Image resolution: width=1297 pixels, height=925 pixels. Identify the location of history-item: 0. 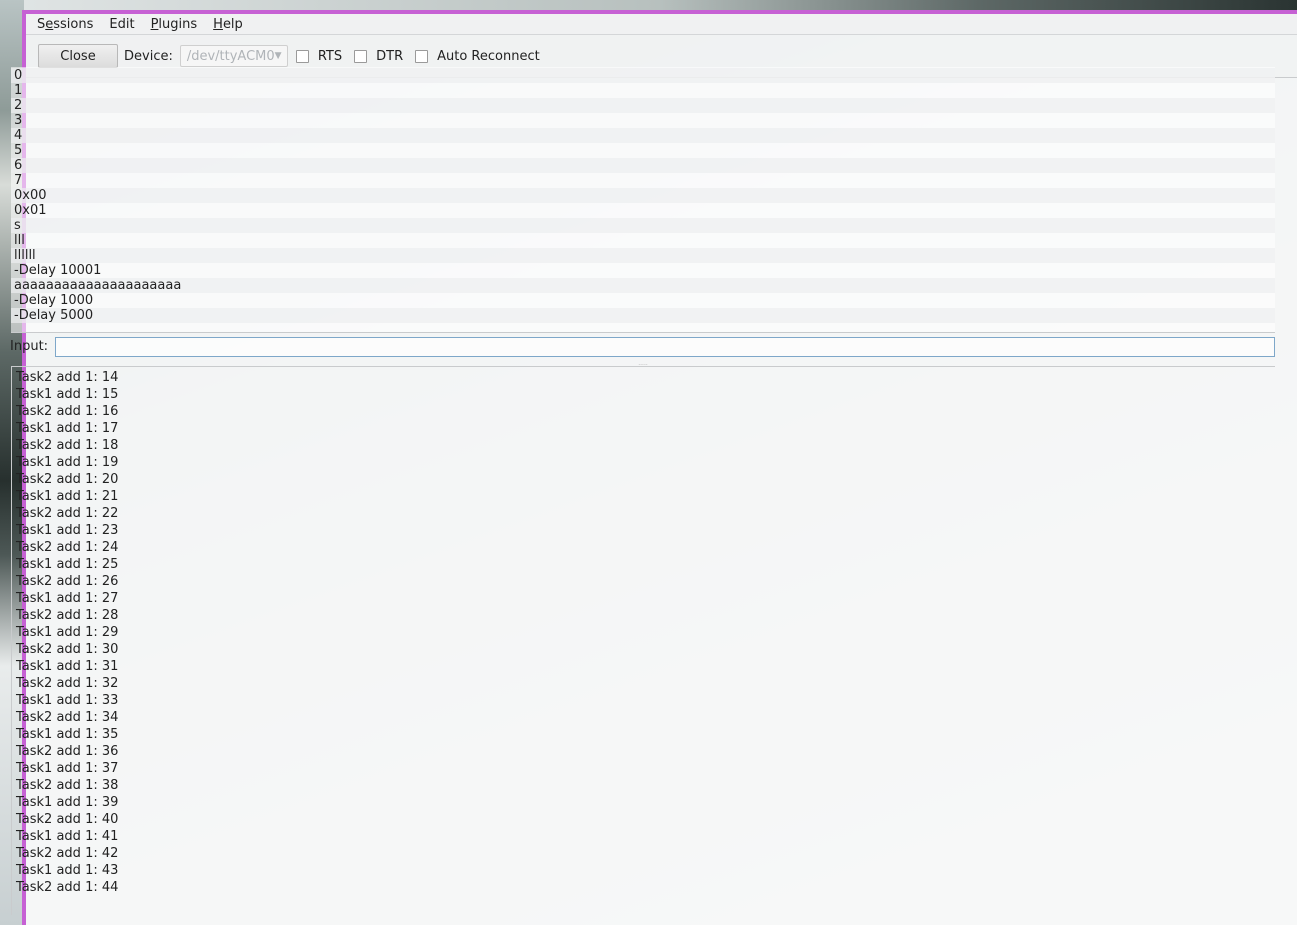
(643, 75).